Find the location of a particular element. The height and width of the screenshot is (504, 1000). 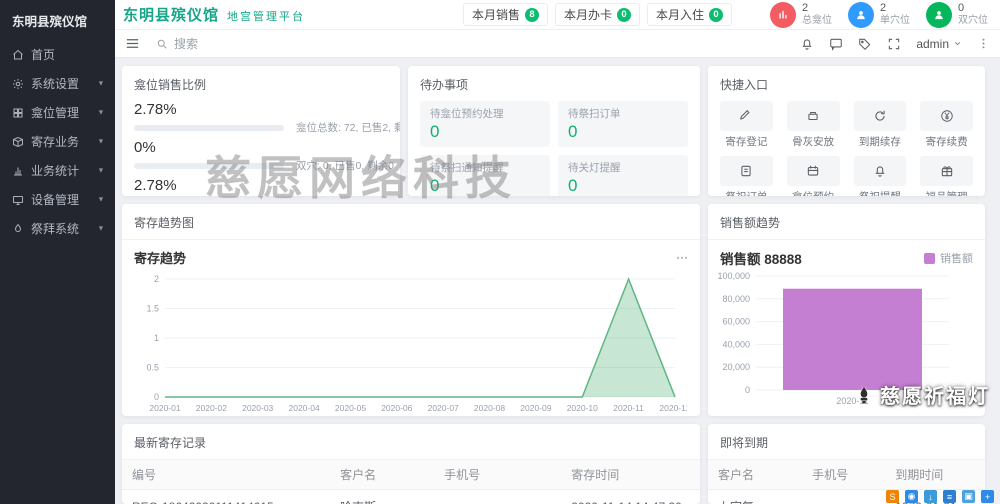

stat-monthly-cards: 本月办卡 0 is located at coordinates (597, 14).